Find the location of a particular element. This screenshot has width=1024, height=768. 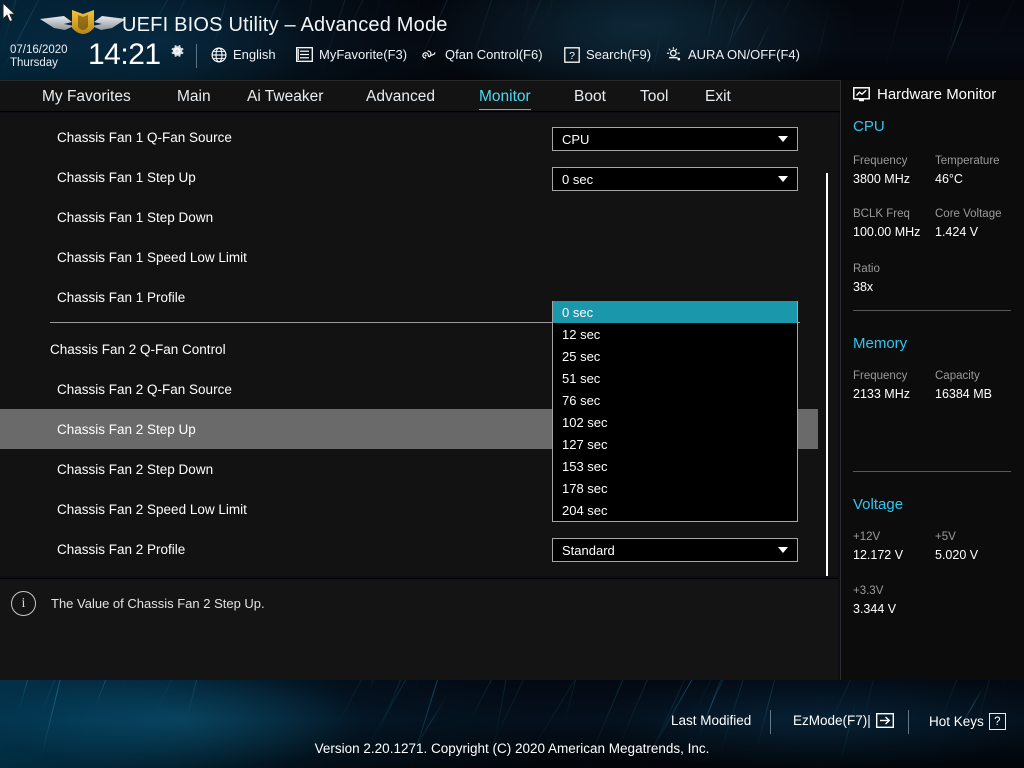

tab-boot: Boot is located at coordinates (590, 97).